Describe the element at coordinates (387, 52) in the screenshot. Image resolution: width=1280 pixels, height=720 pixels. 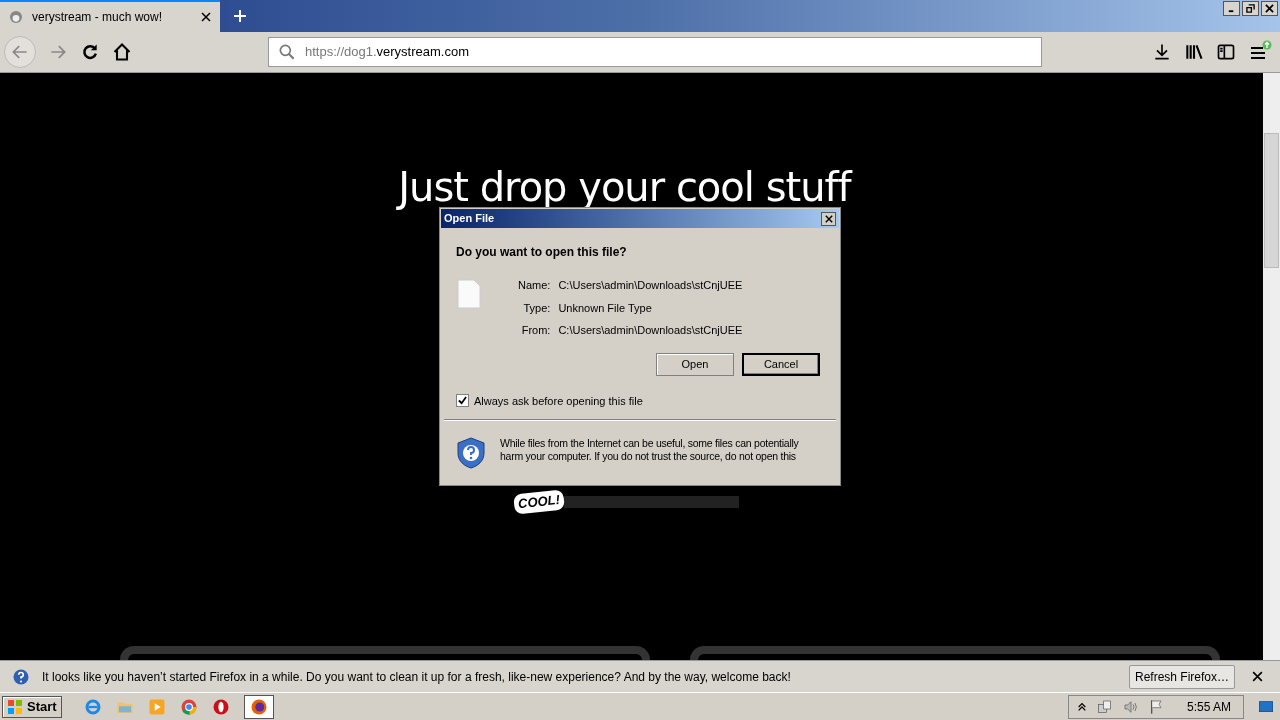
I see `url-text: https://dog1.verystream.com` at that location.